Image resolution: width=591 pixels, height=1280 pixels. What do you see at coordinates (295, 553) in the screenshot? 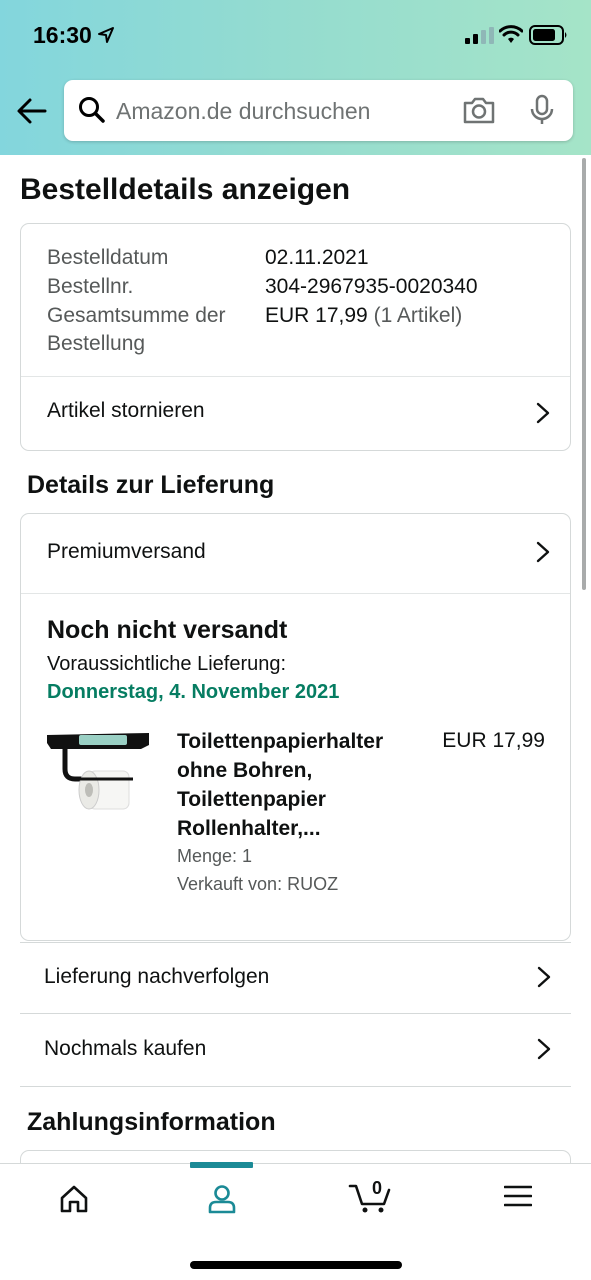
I see `shipping-method-row: Premiumversand` at bounding box center [295, 553].